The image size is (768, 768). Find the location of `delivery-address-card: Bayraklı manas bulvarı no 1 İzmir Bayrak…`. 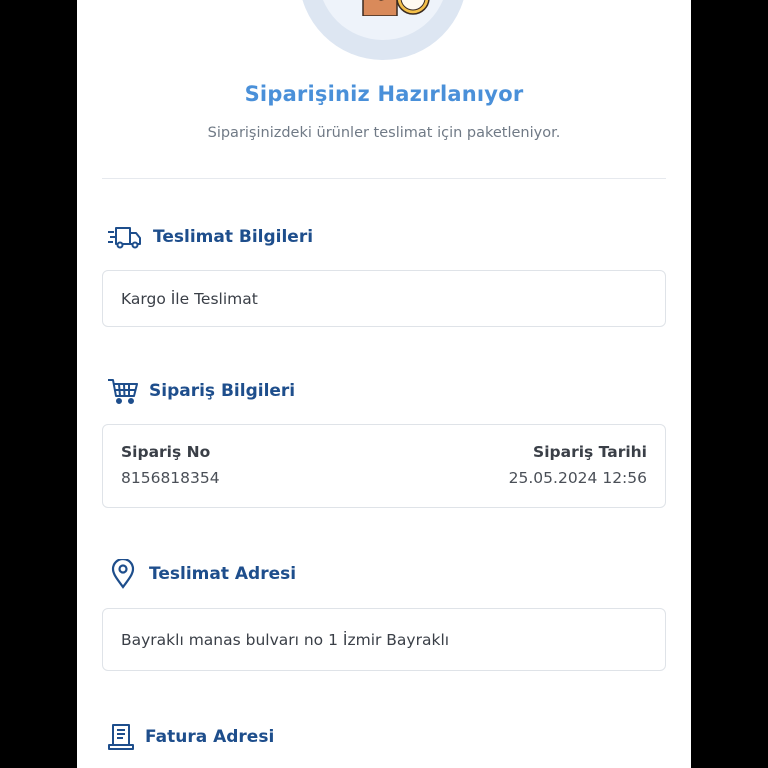

delivery-address-card: Bayraklı manas bulvarı no 1 İzmir Bayrak… is located at coordinates (384, 639).